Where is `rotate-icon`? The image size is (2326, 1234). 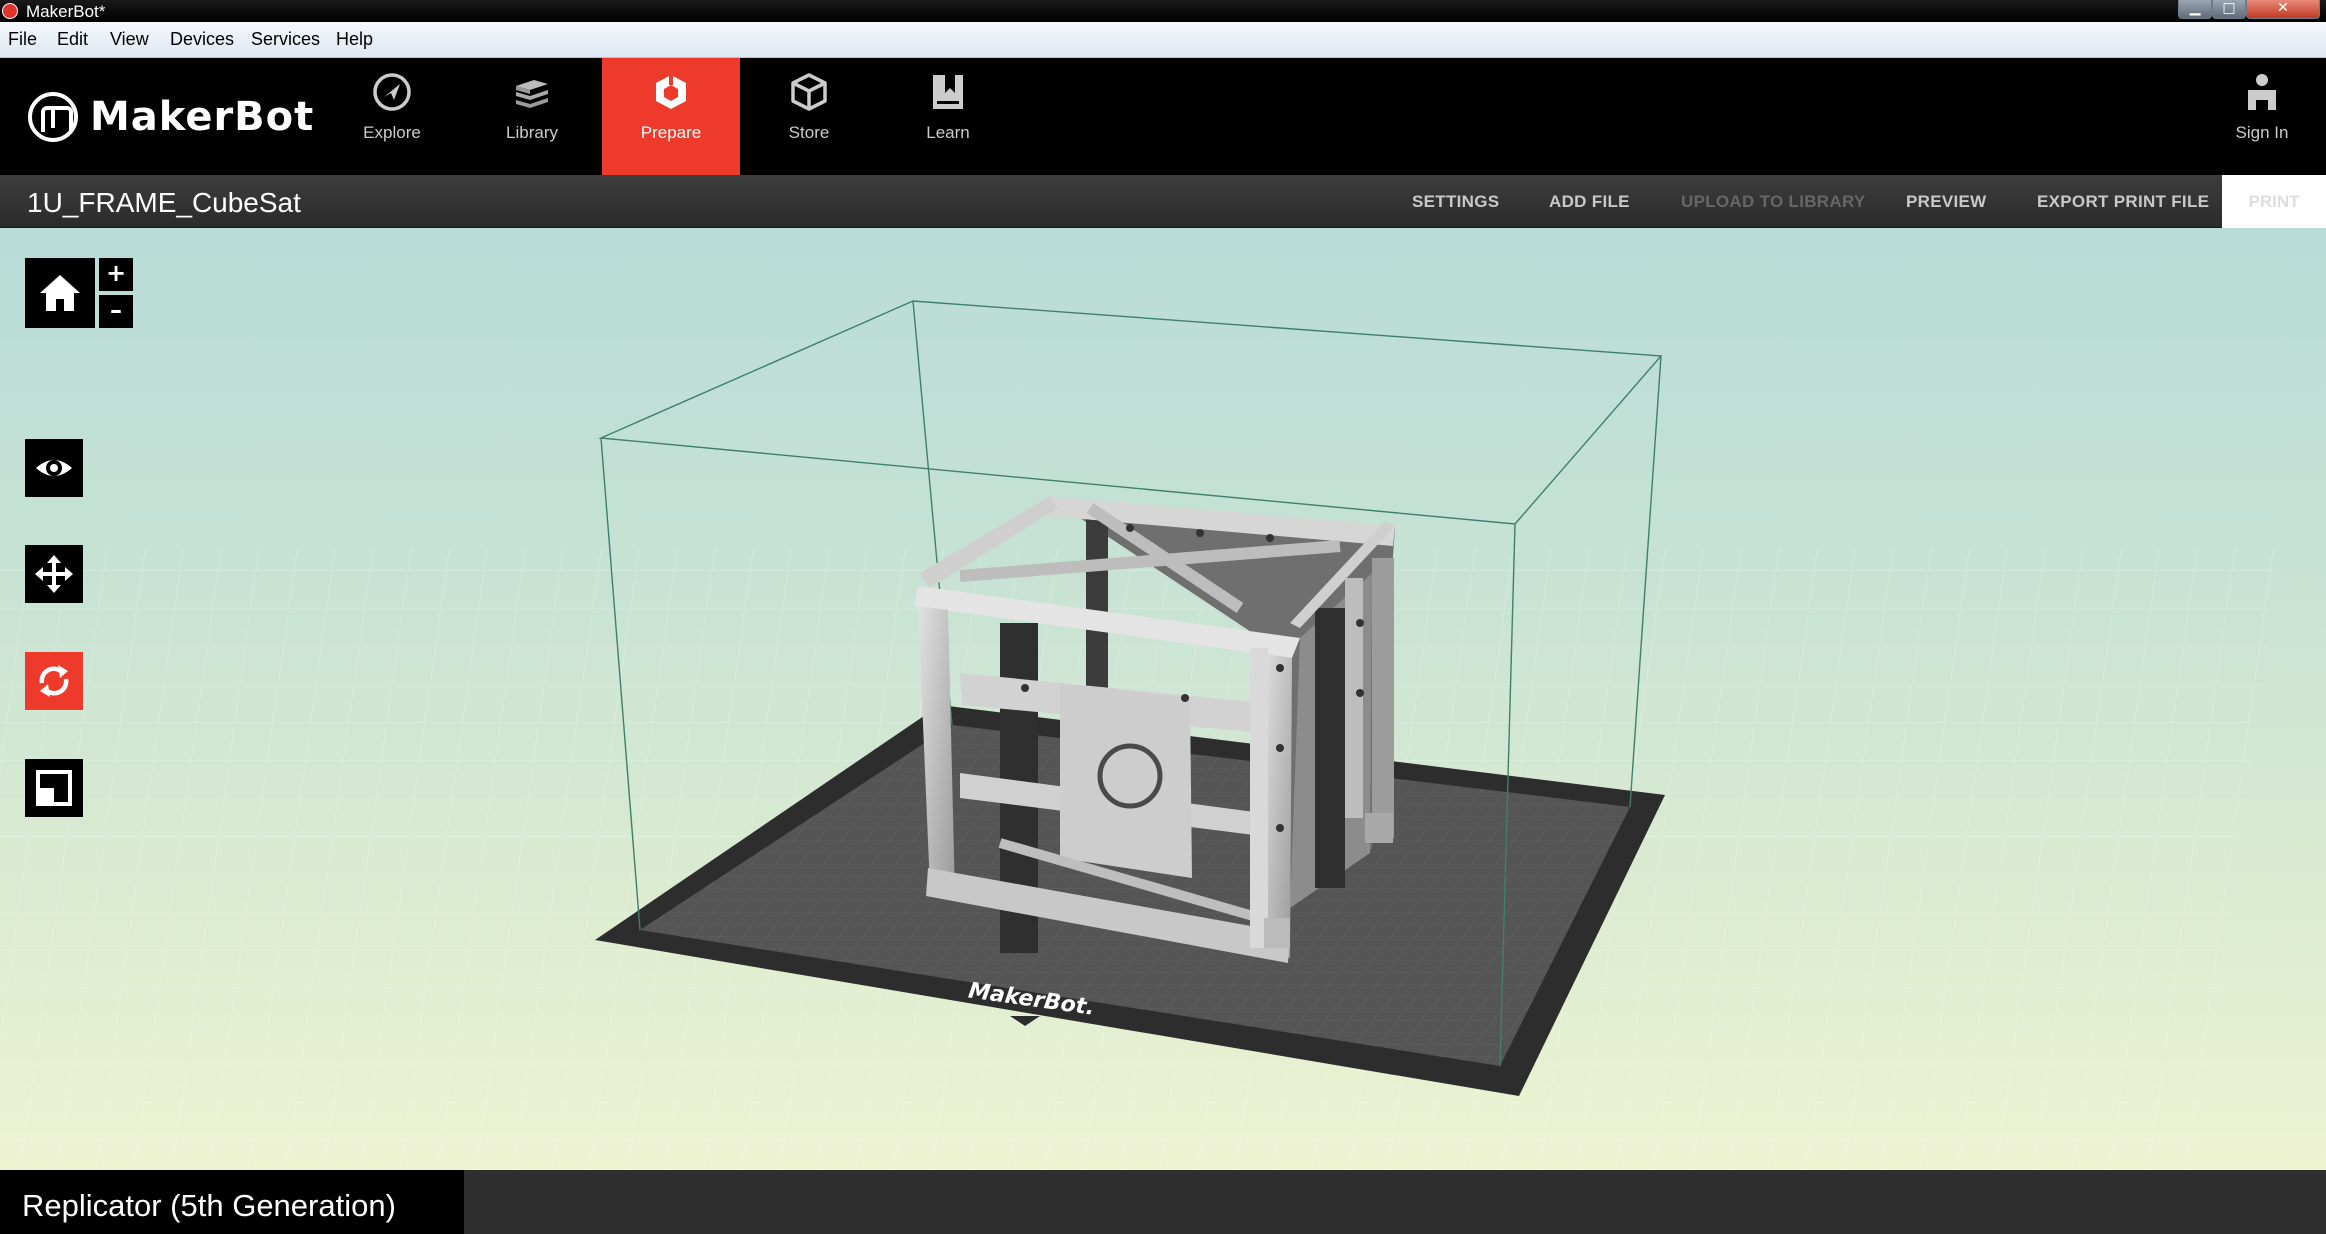
rotate-icon is located at coordinates (54, 681).